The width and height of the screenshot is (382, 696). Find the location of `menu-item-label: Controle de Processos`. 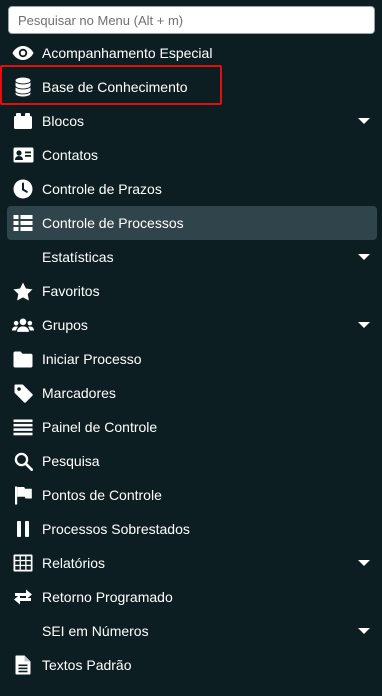

menu-item-label: Controle de Processos is located at coordinates (113, 223).